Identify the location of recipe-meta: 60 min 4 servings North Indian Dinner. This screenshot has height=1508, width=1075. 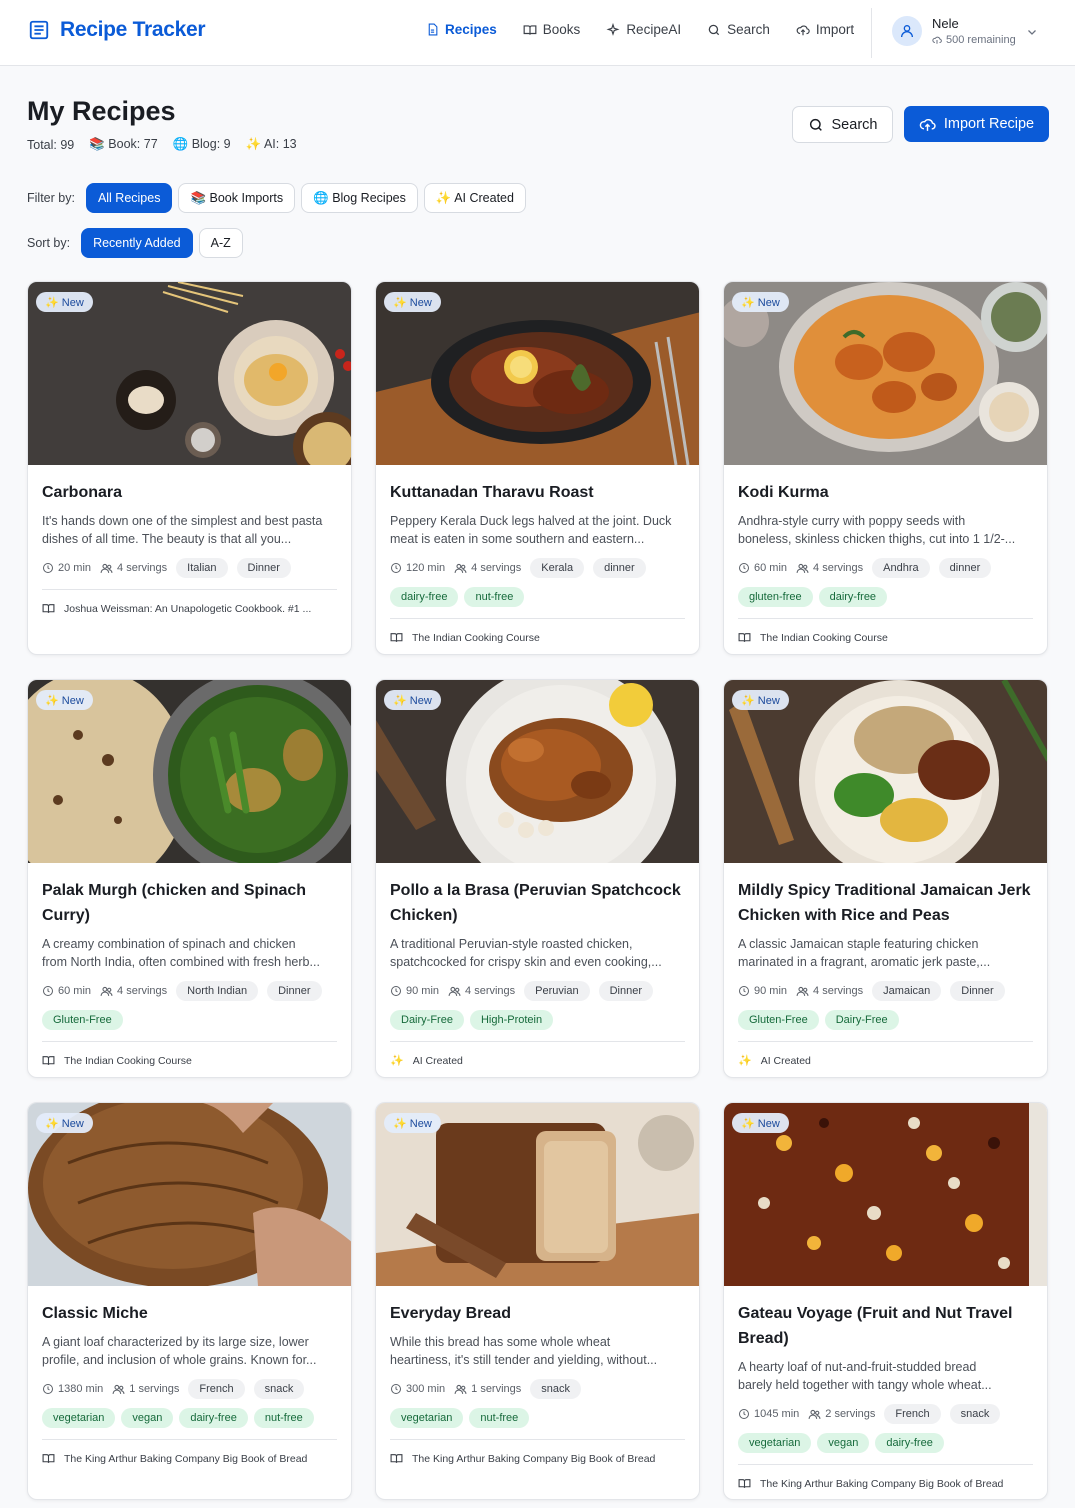
(189, 991).